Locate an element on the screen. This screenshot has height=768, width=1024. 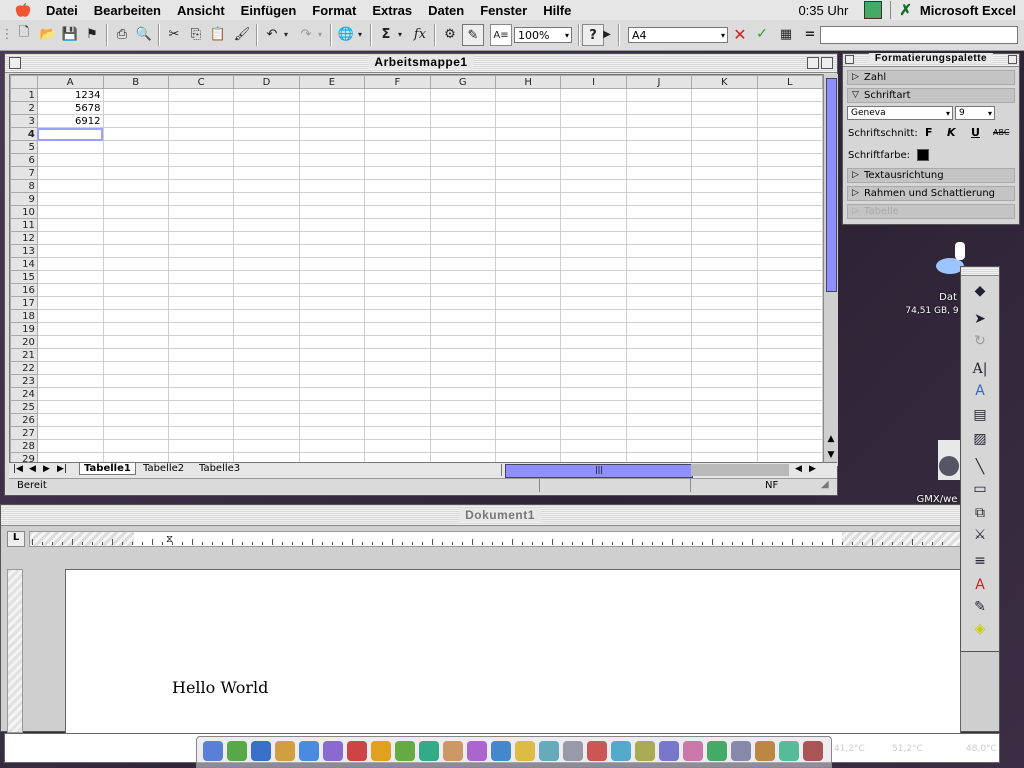
save-icon: 💾 is located at coordinates (70, 34).